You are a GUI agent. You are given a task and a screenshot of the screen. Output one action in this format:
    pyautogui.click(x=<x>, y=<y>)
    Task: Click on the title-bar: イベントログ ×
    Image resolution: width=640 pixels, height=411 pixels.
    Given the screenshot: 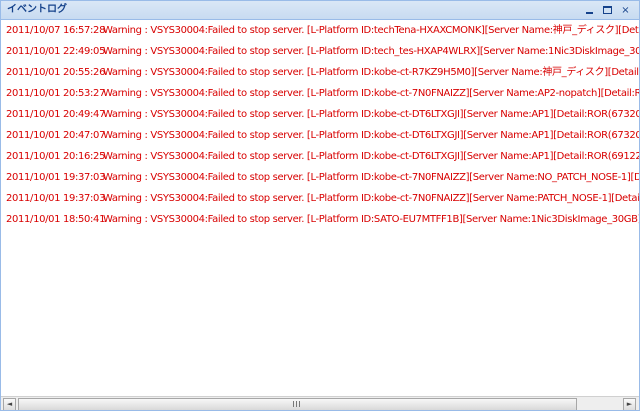 What is the action you would take?
    pyautogui.click(x=320, y=10)
    